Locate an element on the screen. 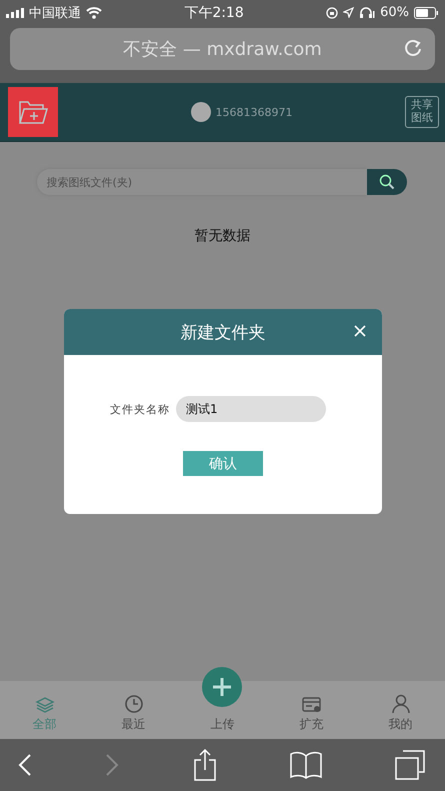 This screenshot has height=791, width=445. plus-icon is located at coordinates (222, 687).